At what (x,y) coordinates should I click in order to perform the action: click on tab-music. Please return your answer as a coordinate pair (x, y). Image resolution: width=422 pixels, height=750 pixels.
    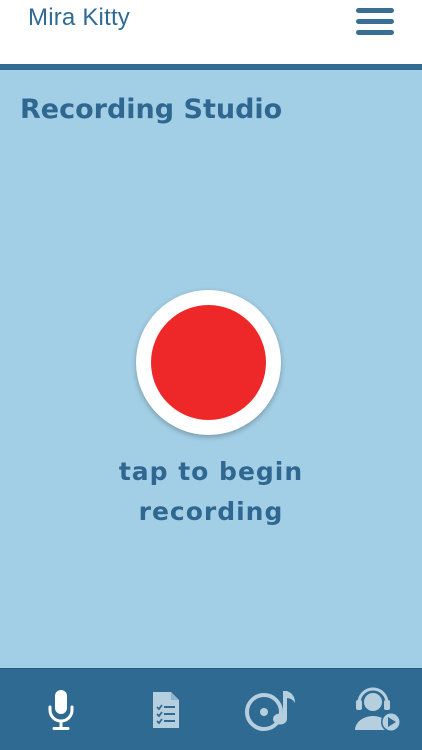
    Looking at the image, I should click on (271, 709).